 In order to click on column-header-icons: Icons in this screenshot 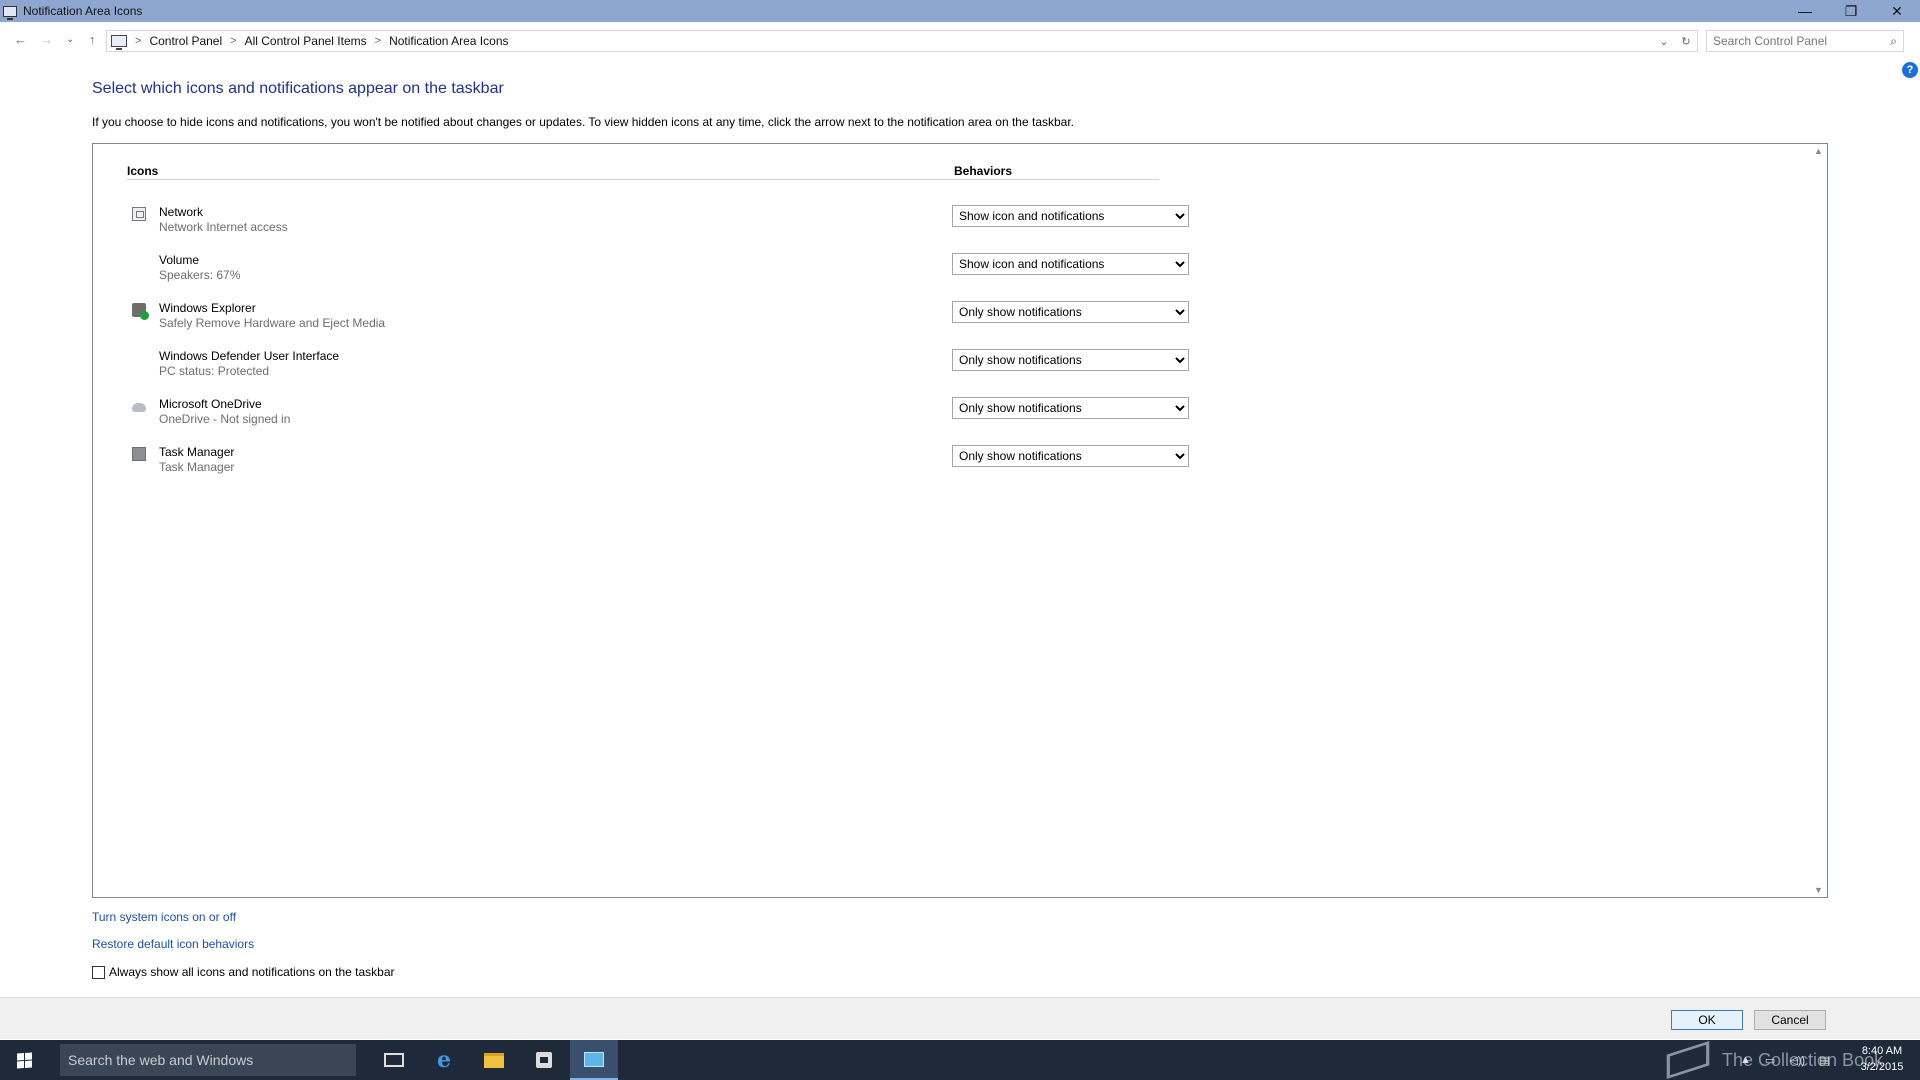, I will do `click(143, 171)`.